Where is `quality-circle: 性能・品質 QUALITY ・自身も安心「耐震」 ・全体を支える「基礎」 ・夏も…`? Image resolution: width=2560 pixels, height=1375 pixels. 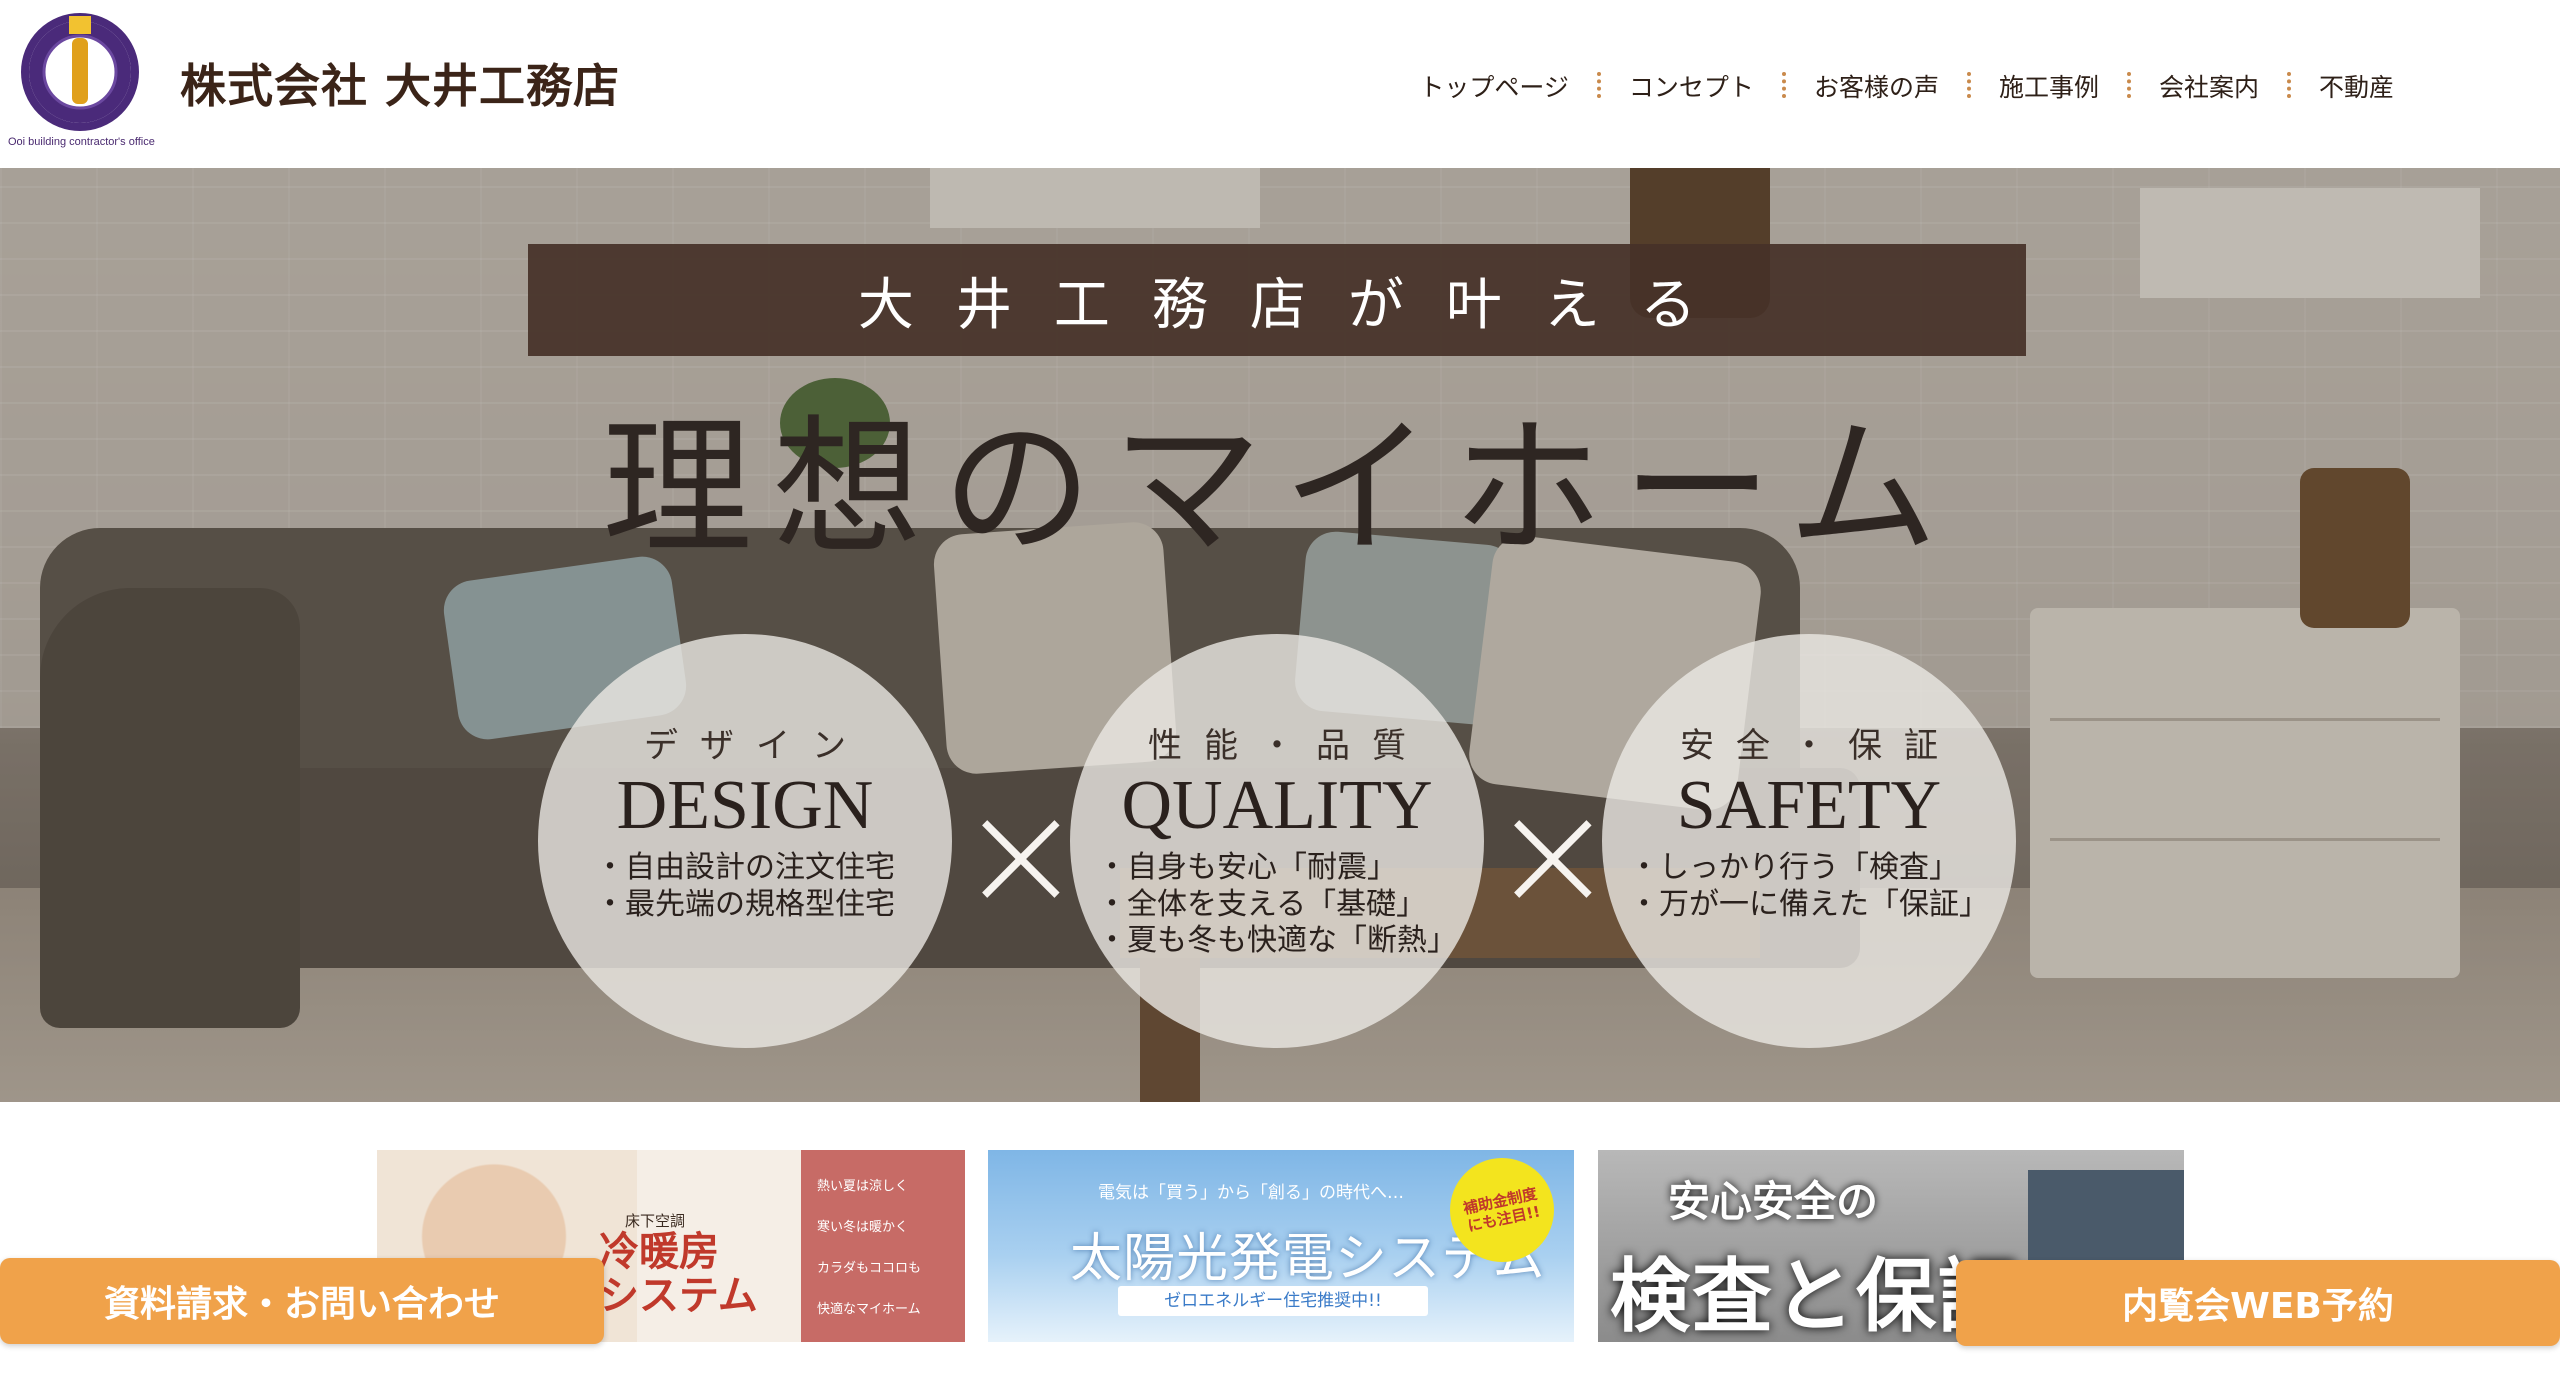
quality-circle: 性能・品質 QUALITY ・自身も安心「耐震」 ・全体を支える「基礎」 ・夏も… is located at coordinates (1277, 841).